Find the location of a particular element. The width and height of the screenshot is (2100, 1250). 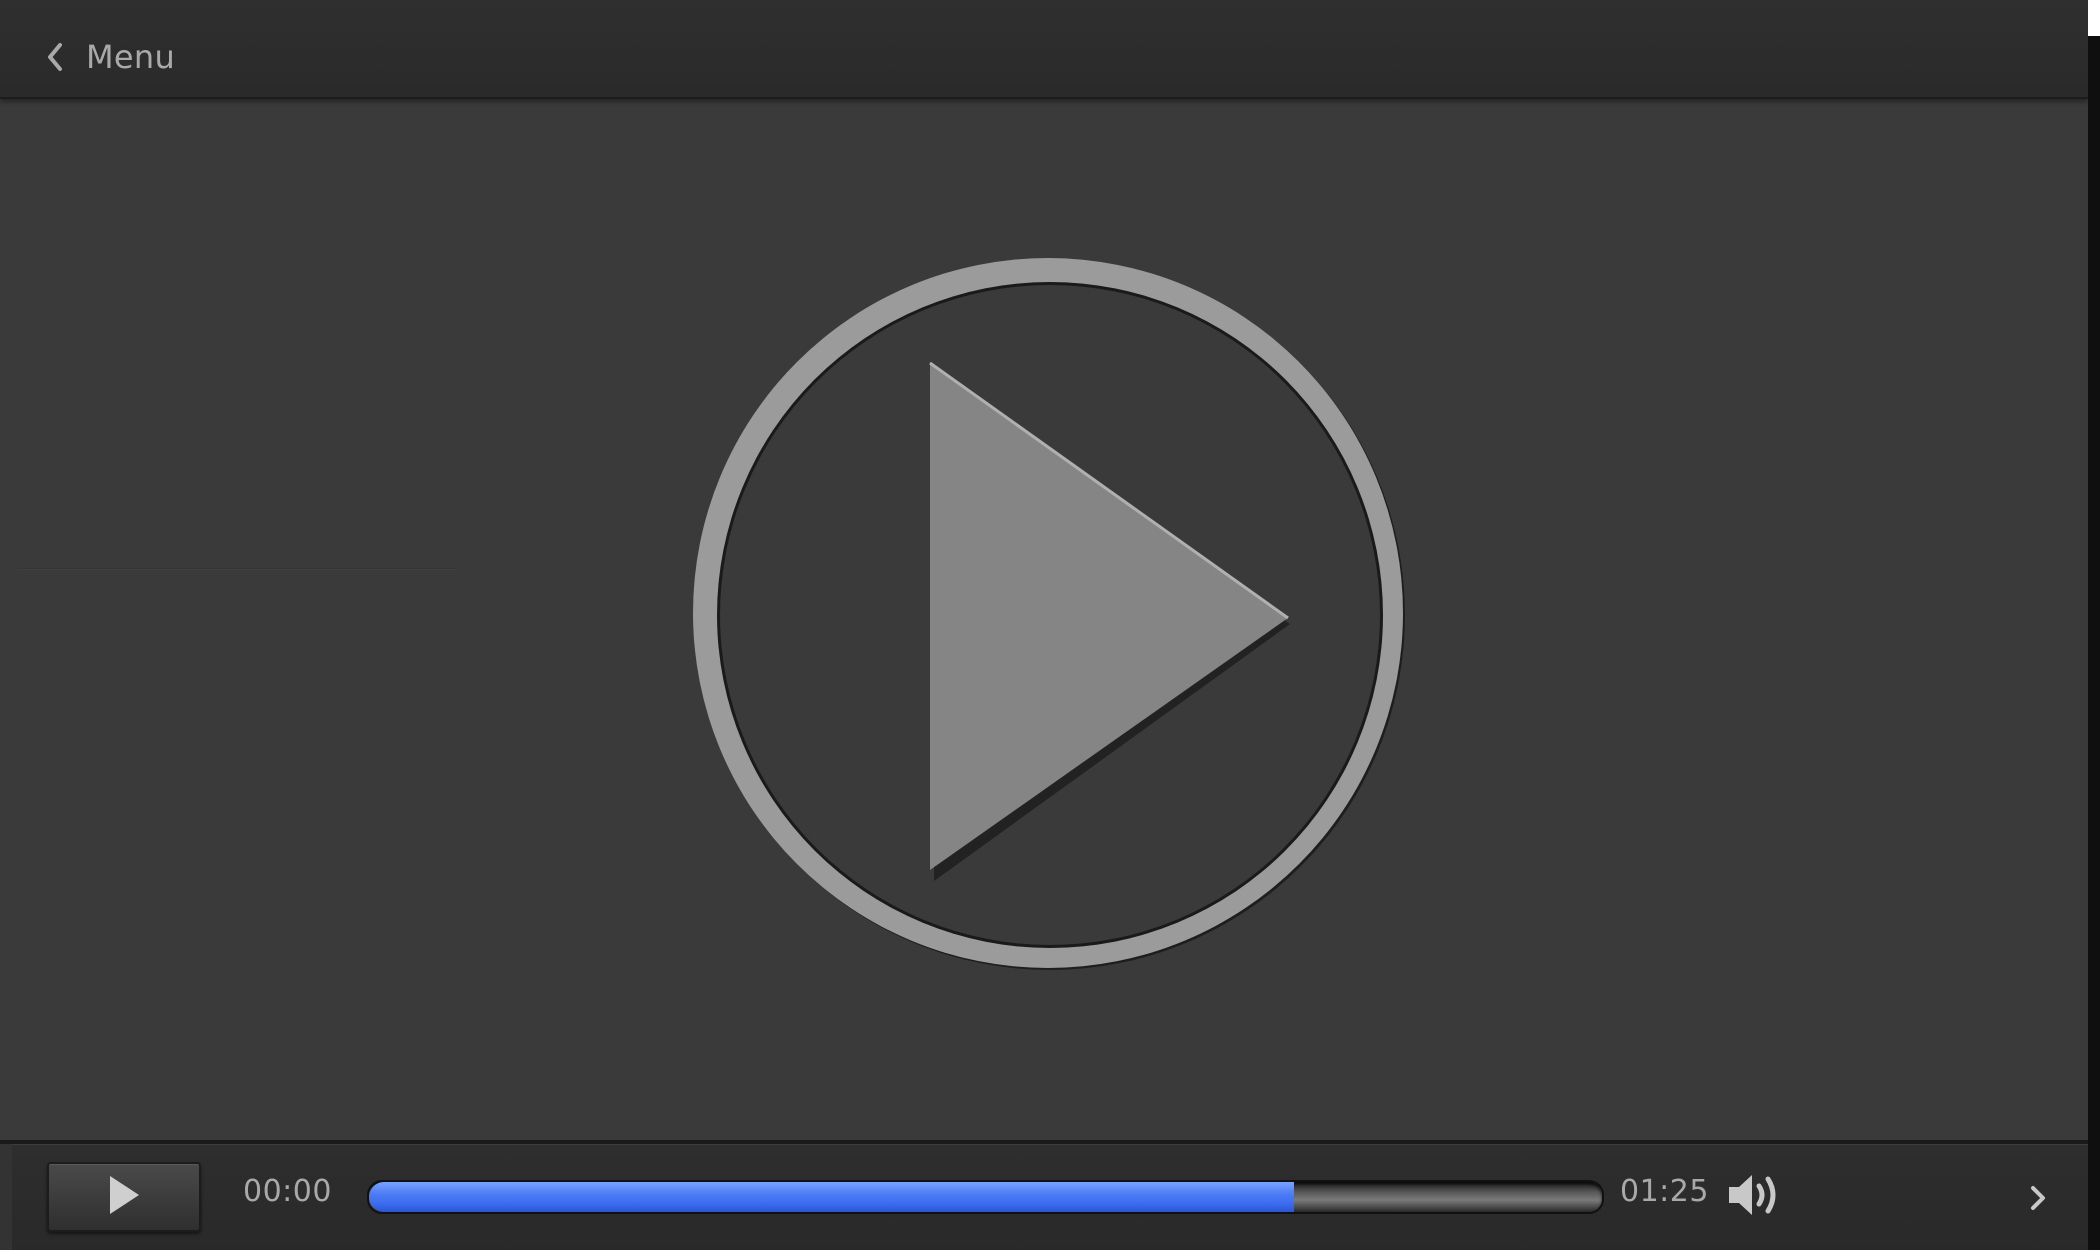

control-bar-rim is located at coordinates (6, 1197).